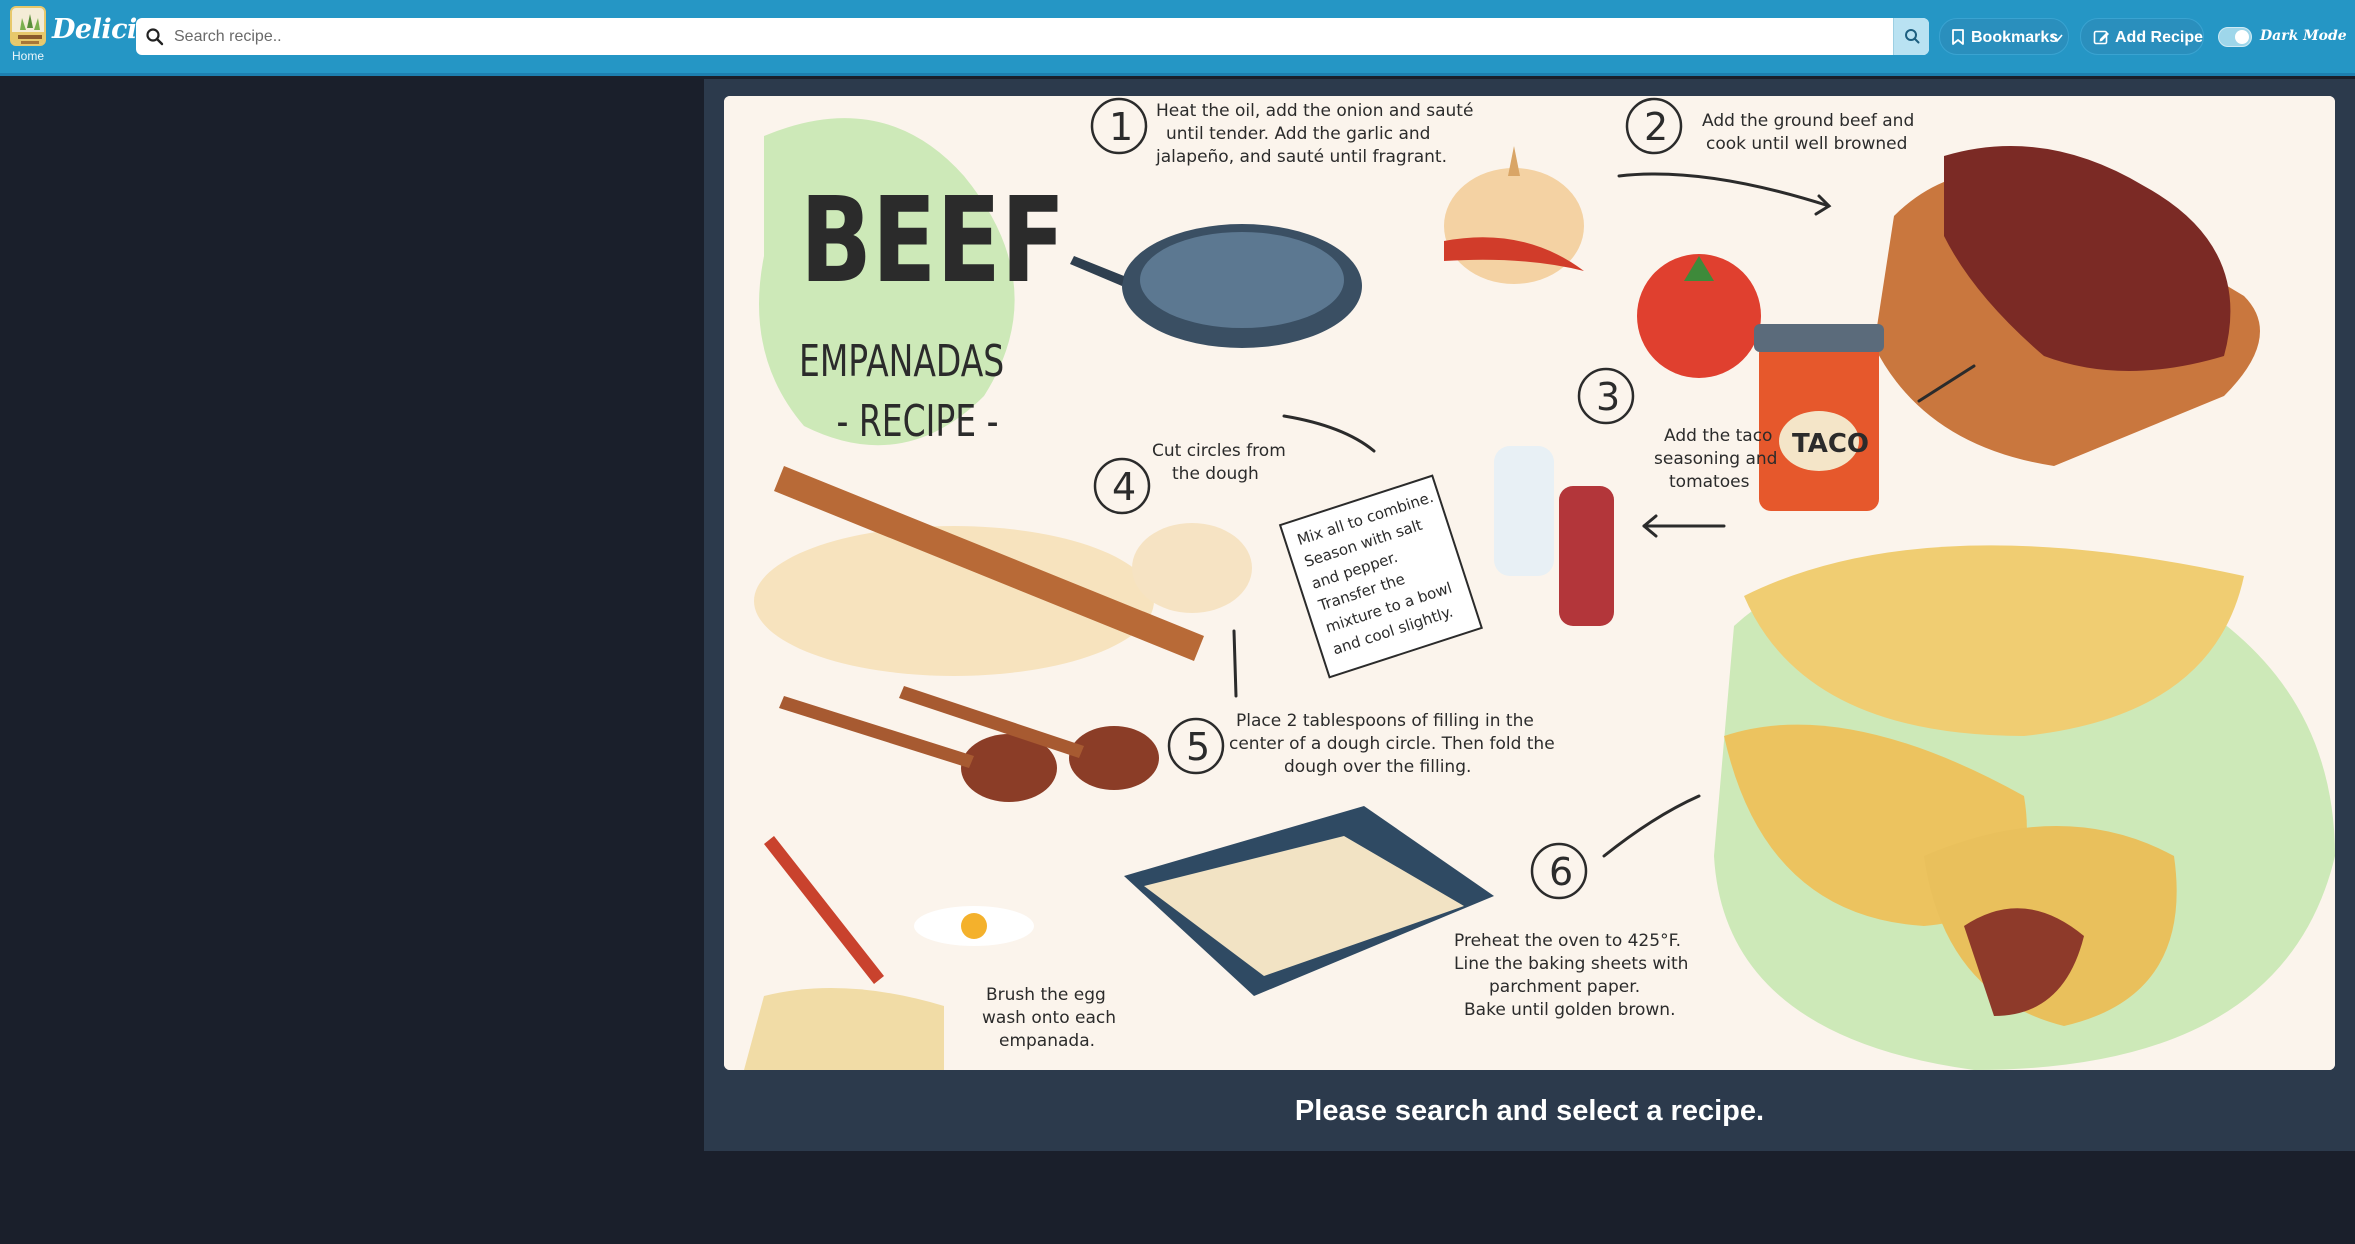 Image resolution: width=2355 pixels, height=1244 pixels. What do you see at coordinates (1301, 157) in the screenshot?
I see `step-1-line-3: jalapeño, and sauté until fragrant.` at bounding box center [1301, 157].